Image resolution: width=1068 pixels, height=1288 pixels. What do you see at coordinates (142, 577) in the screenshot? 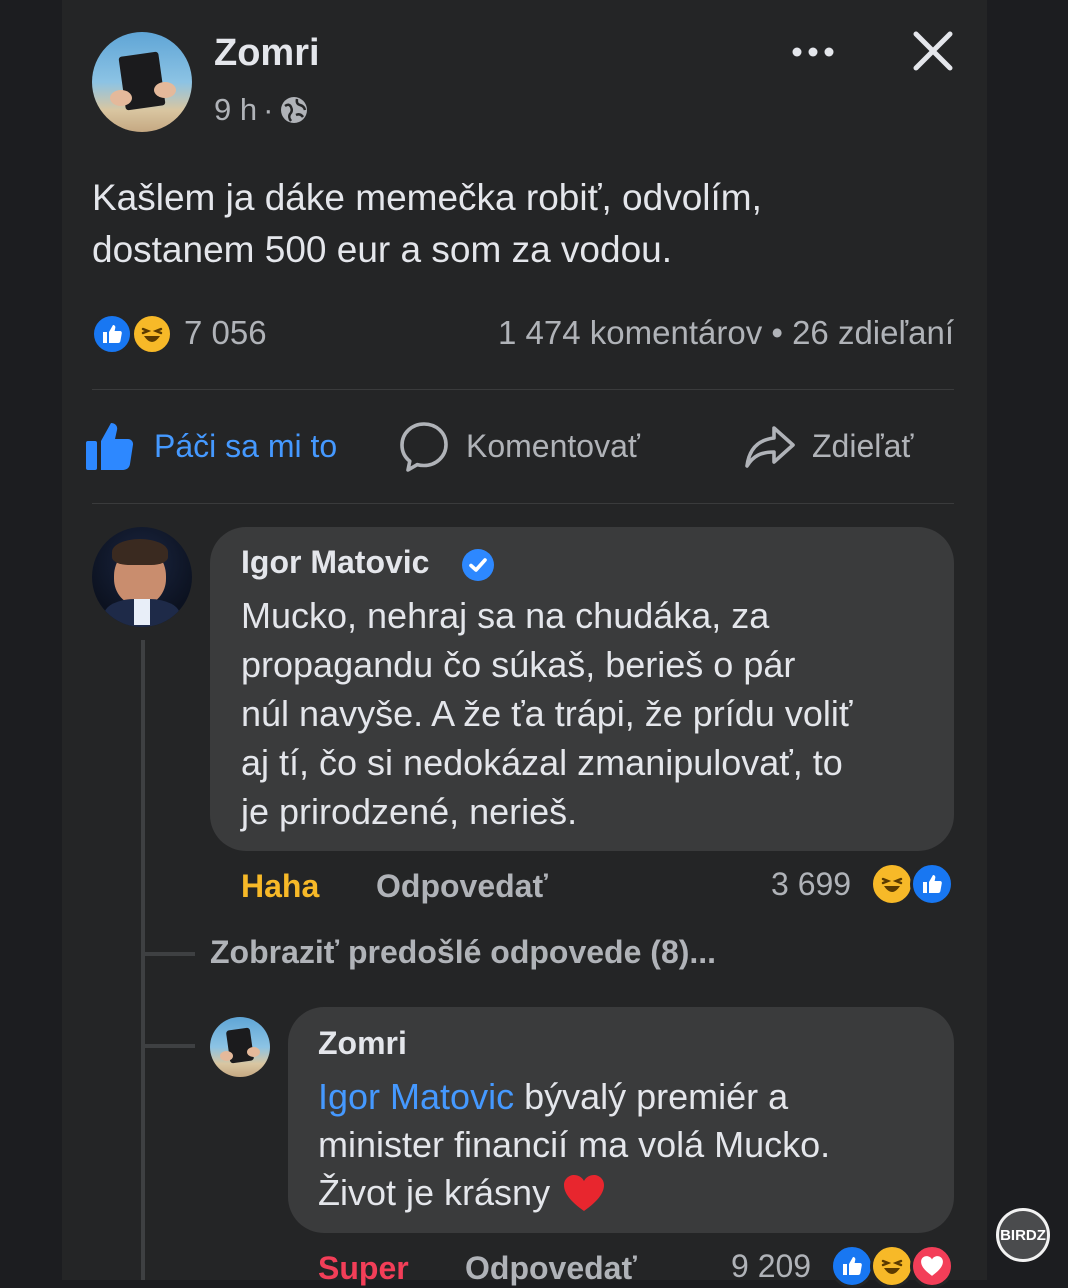
I see `commenter-avatar` at bounding box center [142, 577].